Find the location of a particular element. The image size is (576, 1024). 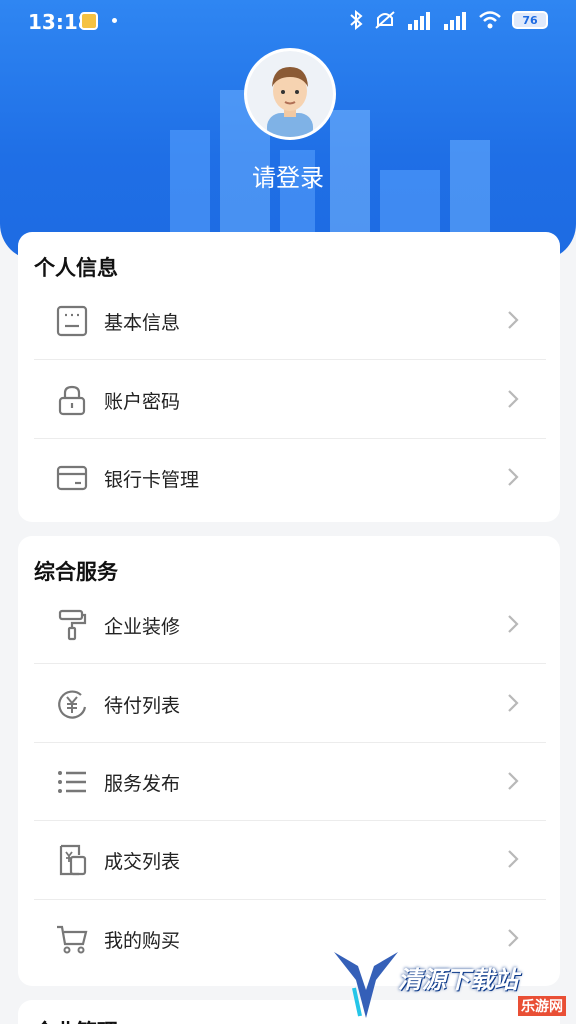

lock-icon is located at coordinates (72, 400).